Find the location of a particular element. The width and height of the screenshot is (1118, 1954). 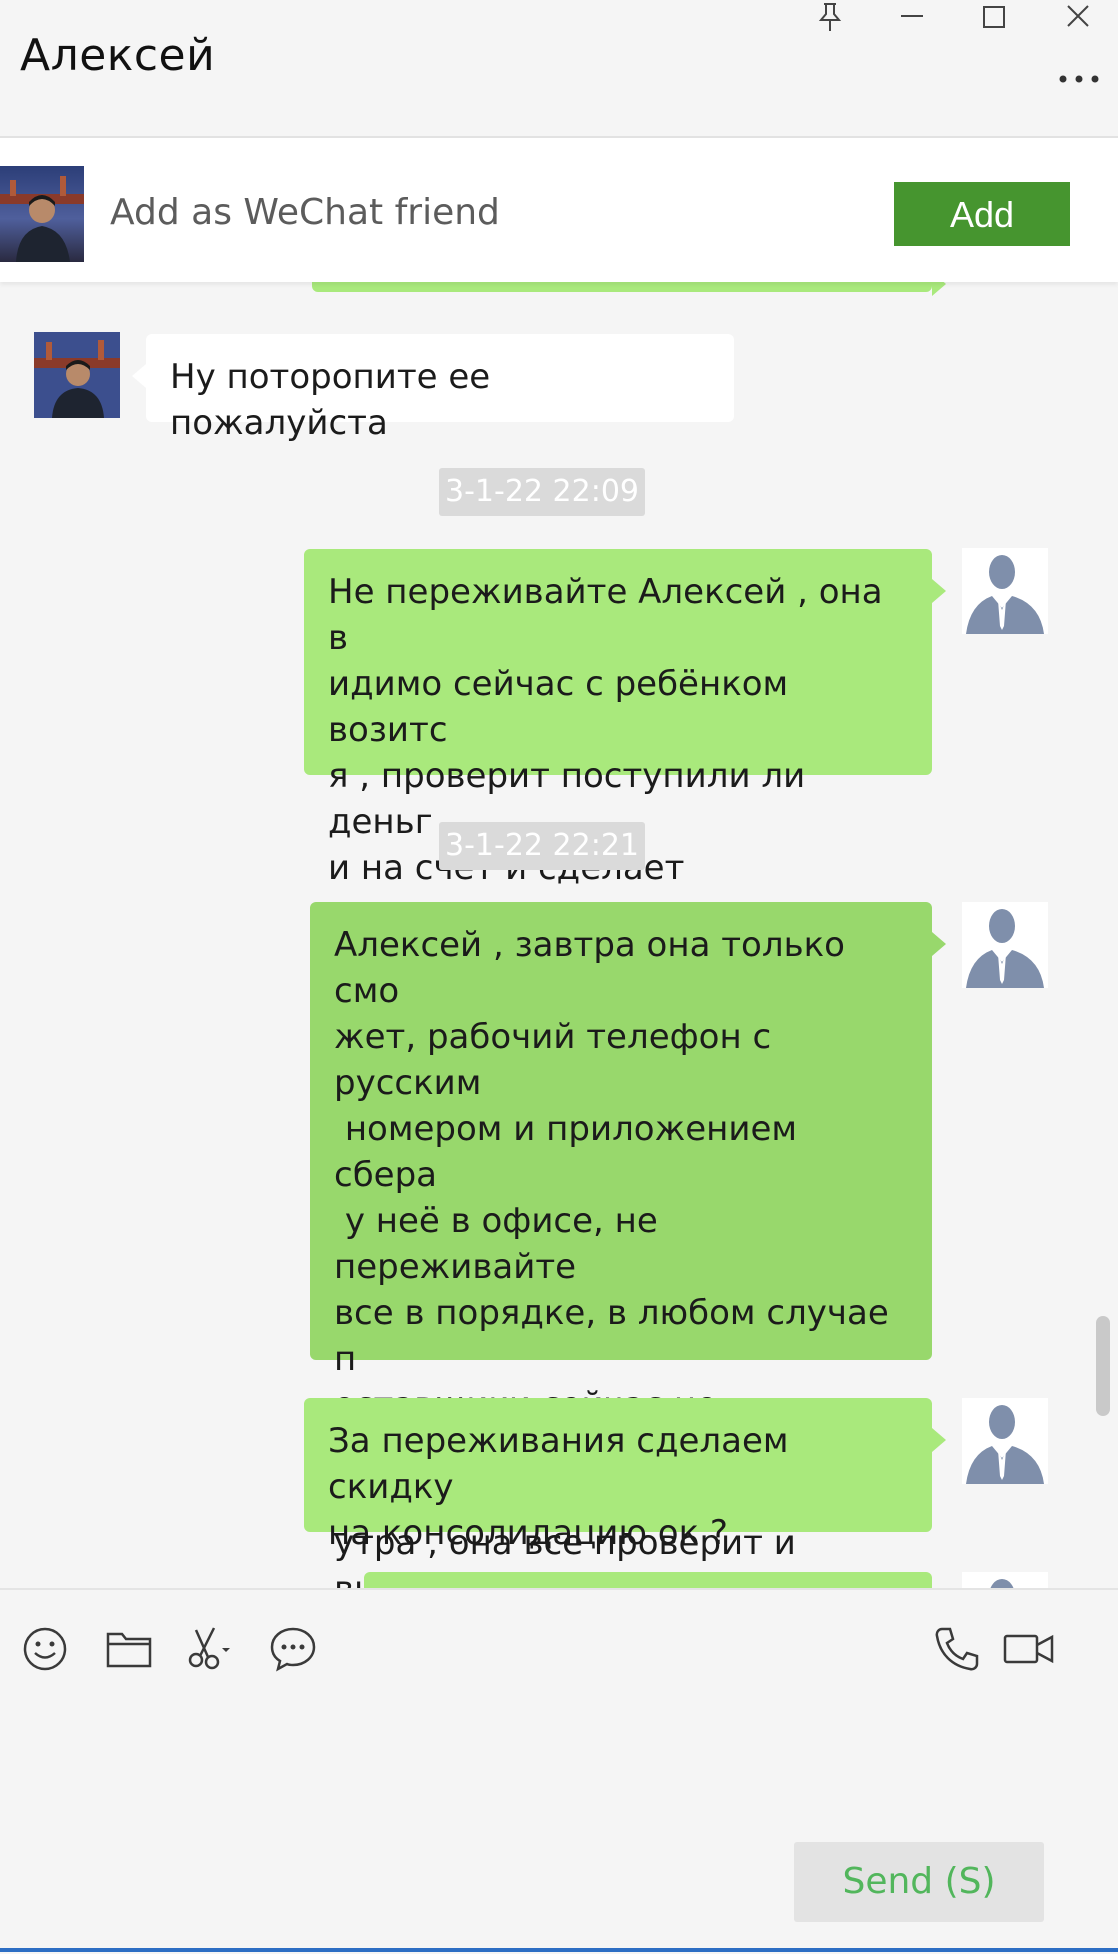

add-friend-button: Add is located at coordinates (982, 214).